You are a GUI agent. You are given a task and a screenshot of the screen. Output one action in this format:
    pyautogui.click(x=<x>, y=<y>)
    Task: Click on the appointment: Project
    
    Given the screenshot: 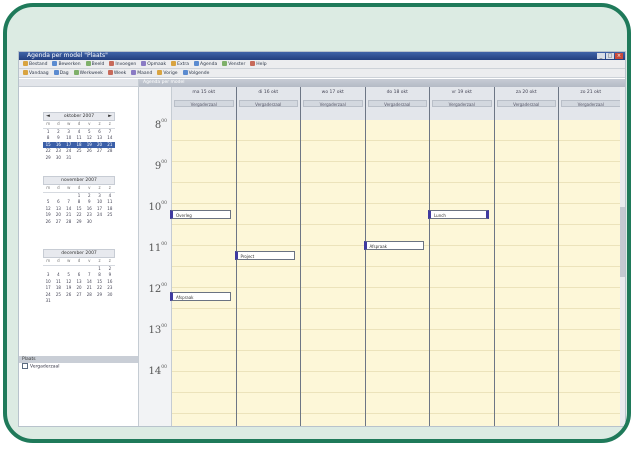 What is the action you would take?
    pyautogui.click(x=264, y=255)
    